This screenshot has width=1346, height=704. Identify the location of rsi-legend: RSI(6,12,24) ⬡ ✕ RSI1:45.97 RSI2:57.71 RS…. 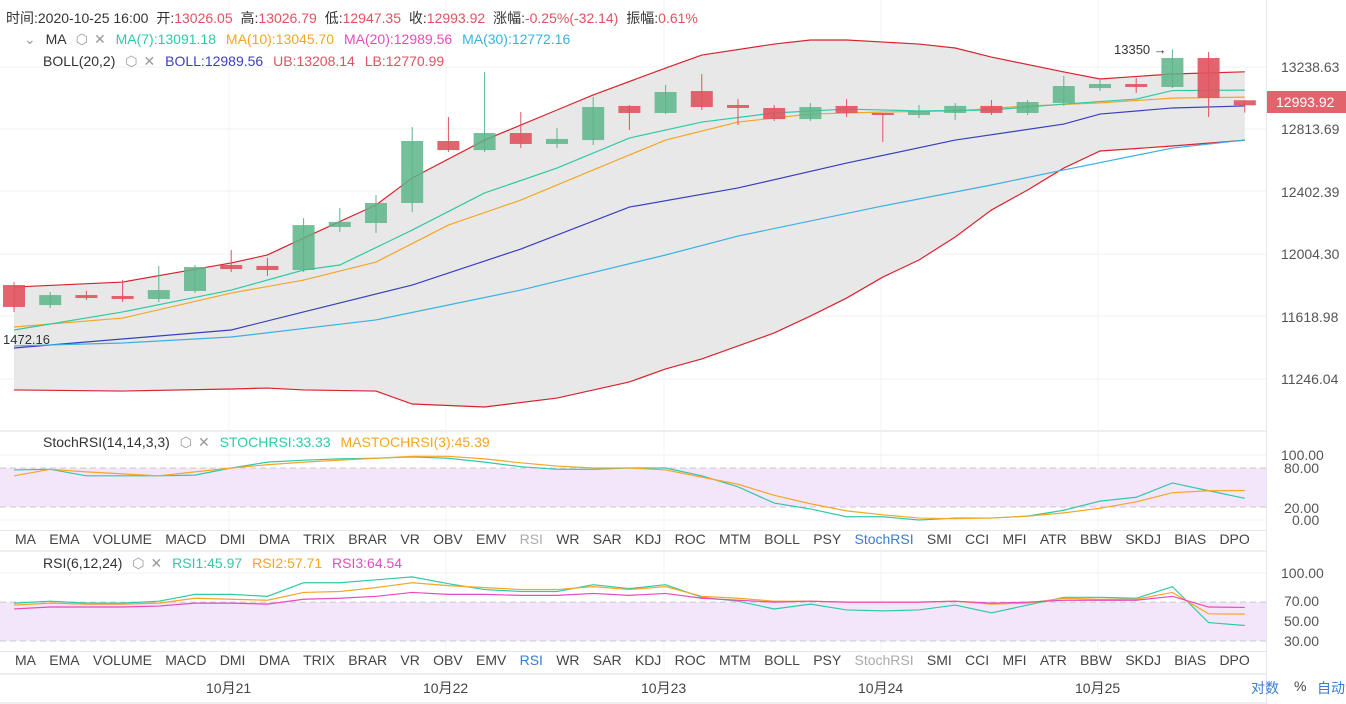
(222, 563).